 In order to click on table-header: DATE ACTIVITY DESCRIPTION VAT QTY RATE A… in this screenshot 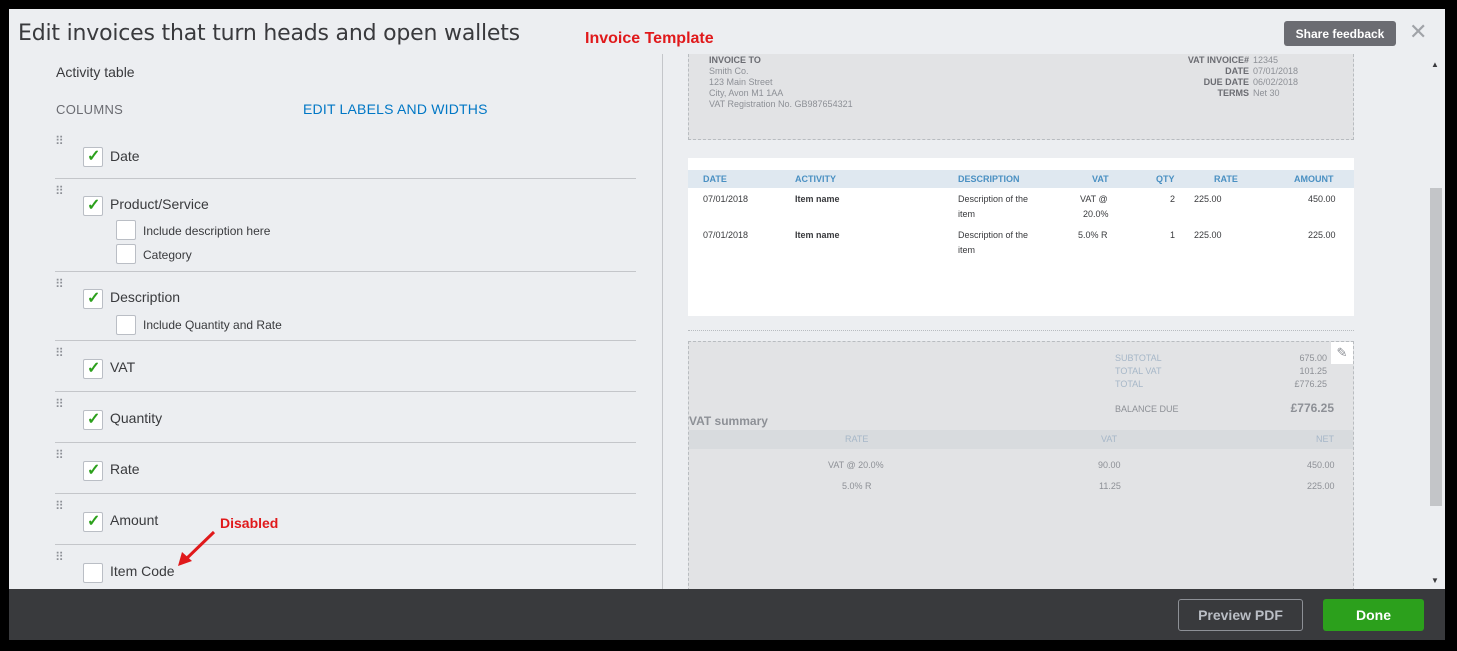, I will do `click(1021, 179)`.